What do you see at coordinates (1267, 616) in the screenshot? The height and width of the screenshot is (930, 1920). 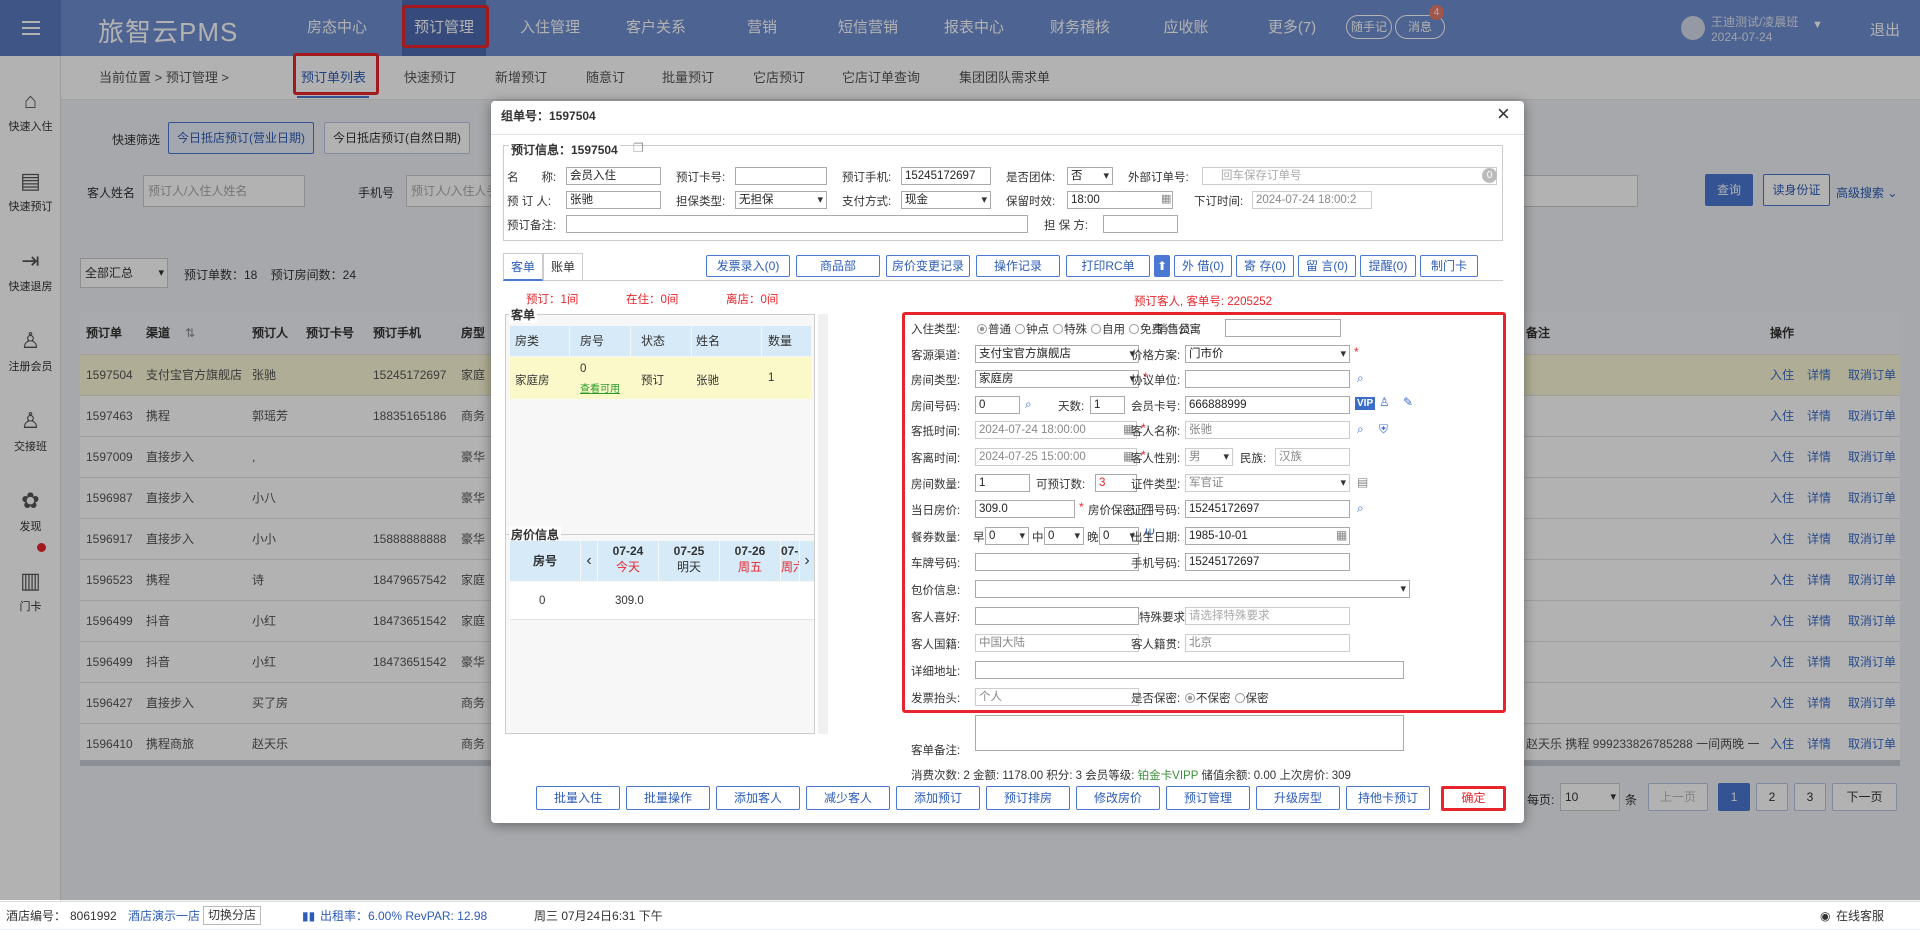 I see `special-req-input: 请选择特殊要求` at bounding box center [1267, 616].